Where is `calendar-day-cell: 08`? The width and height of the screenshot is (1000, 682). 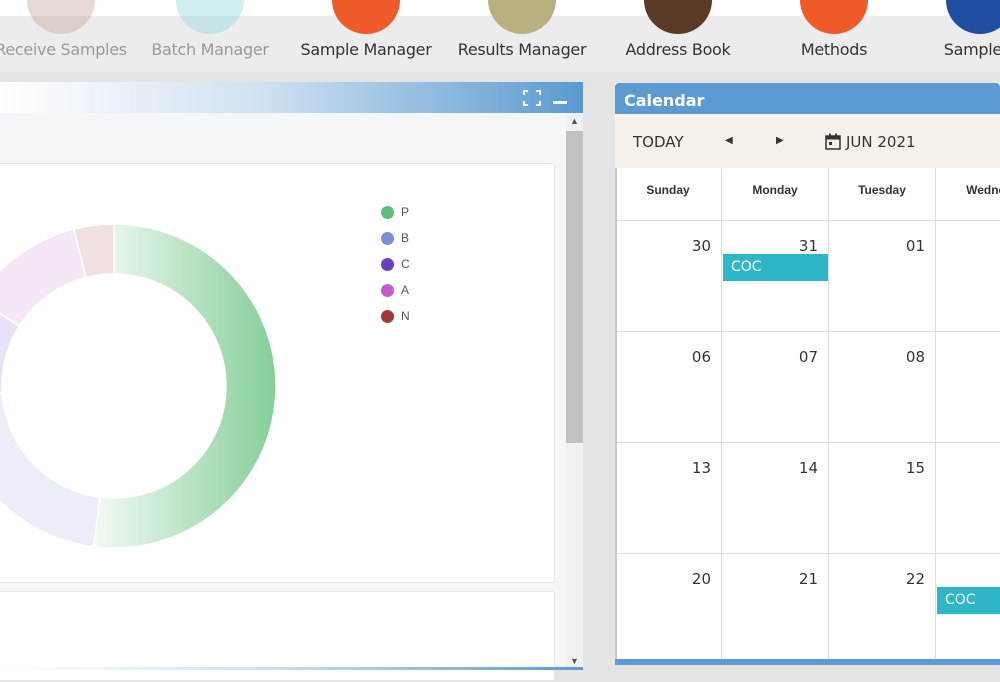
calendar-day-cell: 08 is located at coordinates (882, 387).